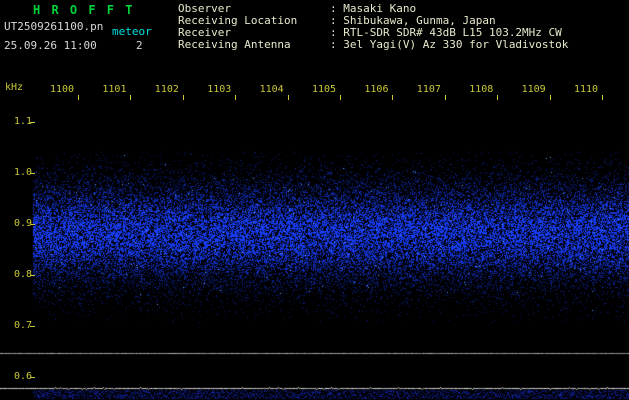 The width and height of the screenshot is (629, 400). What do you see at coordinates (456, 44) in the screenshot?
I see `info-value: 3el Yagi(V) Az 330 for Vladivostok` at bounding box center [456, 44].